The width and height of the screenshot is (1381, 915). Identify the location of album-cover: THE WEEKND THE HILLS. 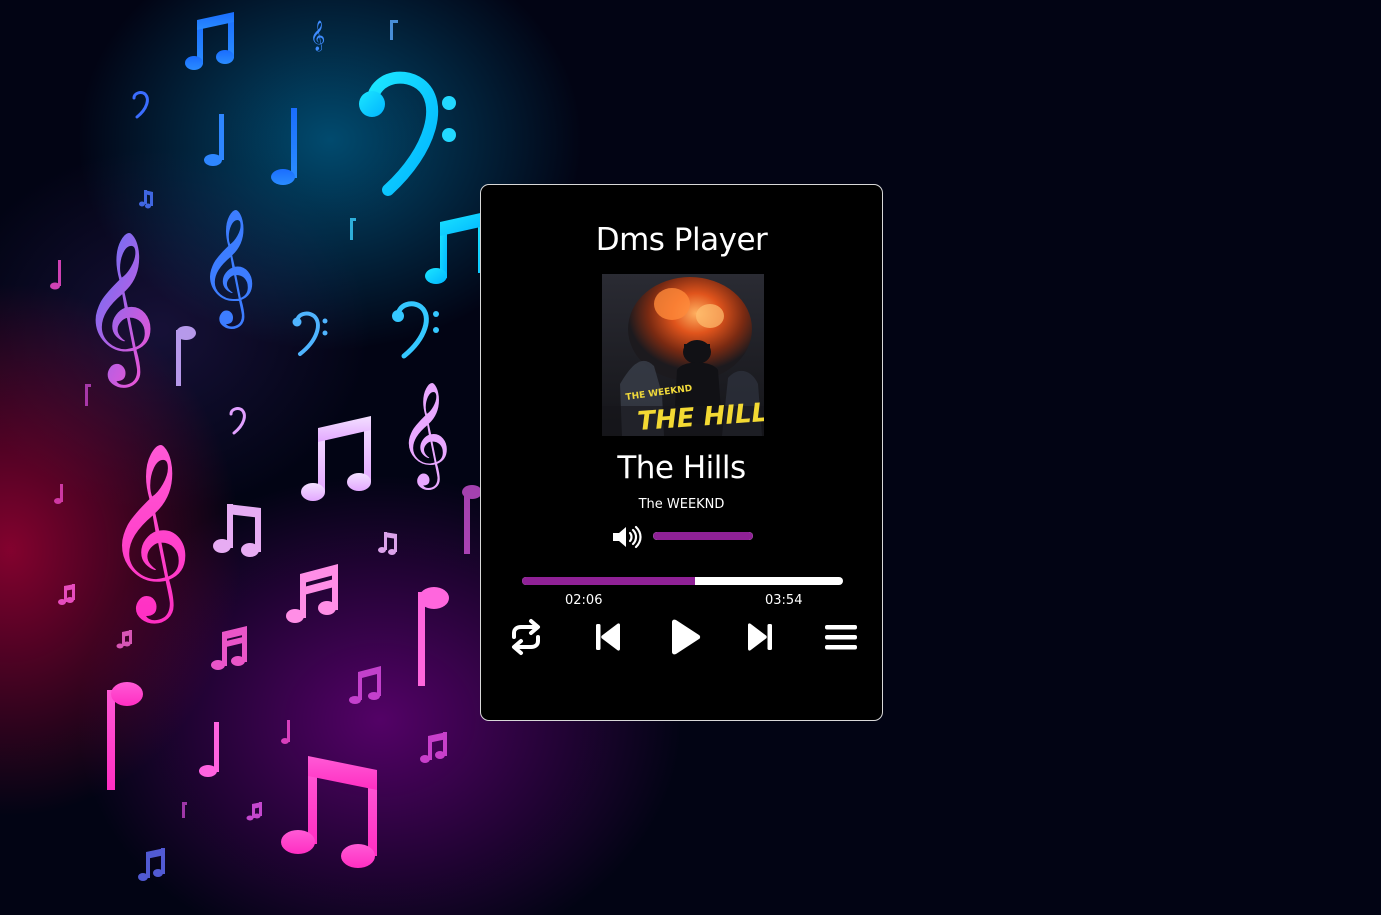
(683, 355).